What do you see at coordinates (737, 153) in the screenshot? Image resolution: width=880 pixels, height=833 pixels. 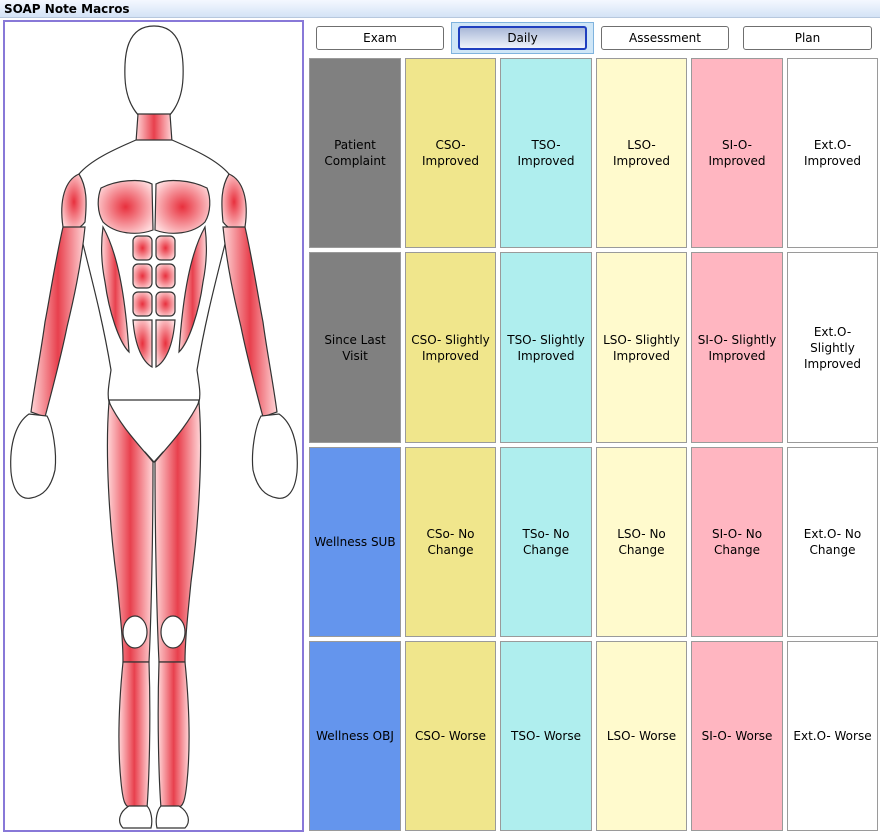 I see `macro-button: SI-O- Improved` at bounding box center [737, 153].